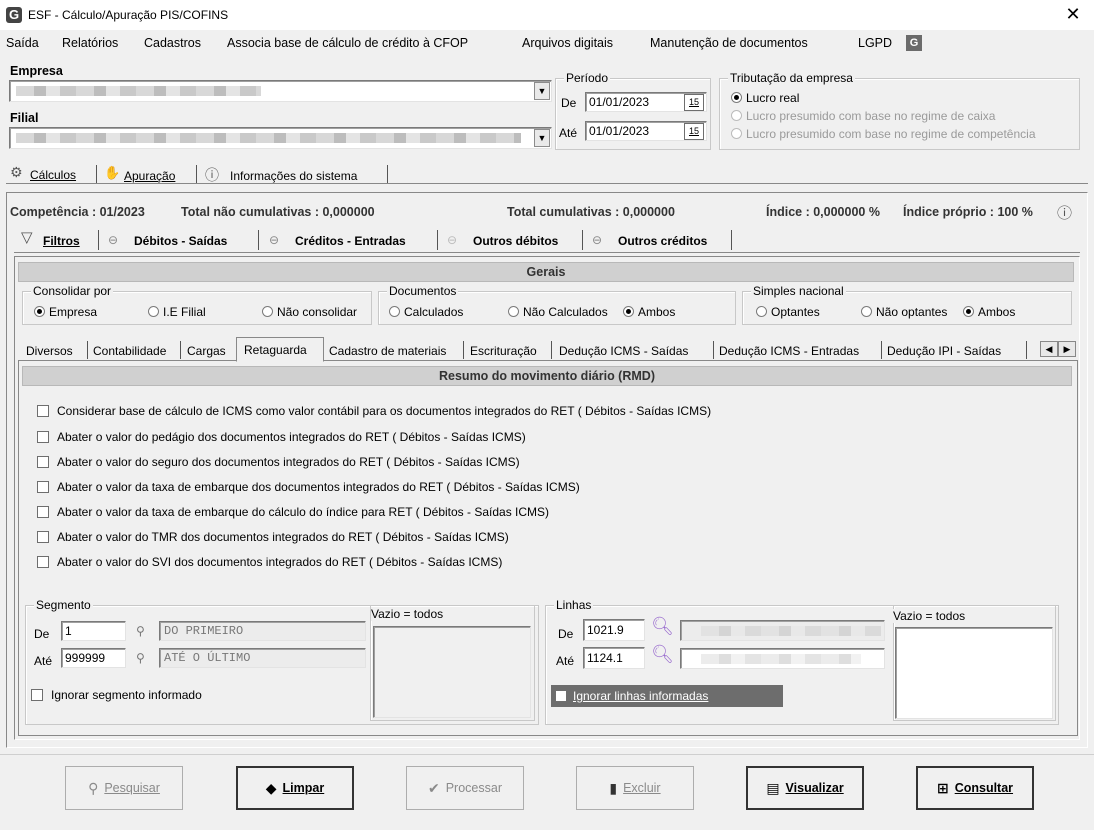 The image size is (1094, 830). Describe the element at coordinates (65, 312) in the screenshot. I see `consolidar-empresa: Empresa` at that location.